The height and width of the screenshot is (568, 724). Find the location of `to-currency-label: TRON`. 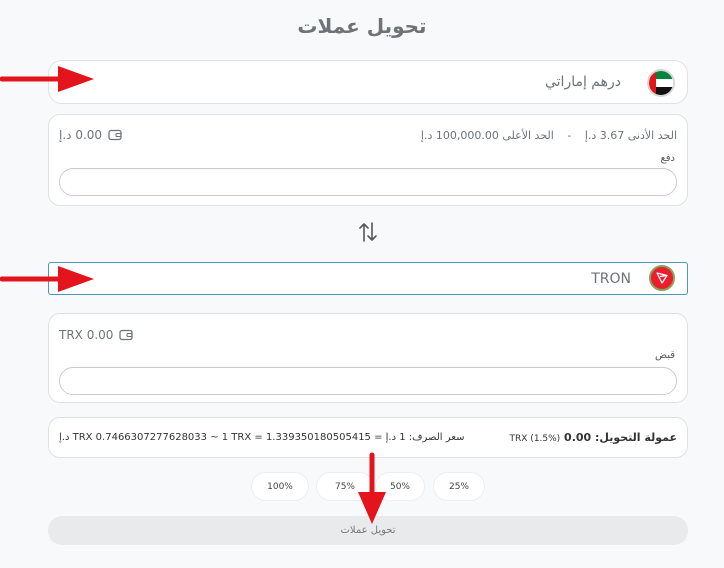

to-currency-label: TRON is located at coordinates (611, 278).